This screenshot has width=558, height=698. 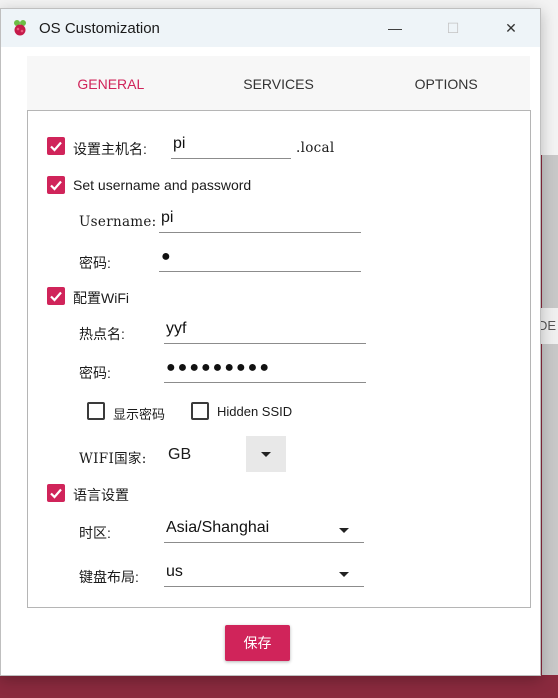 What do you see at coordinates (139, 414) in the screenshot?
I see `show-password-label: 显示密码` at bounding box center [139, 414].